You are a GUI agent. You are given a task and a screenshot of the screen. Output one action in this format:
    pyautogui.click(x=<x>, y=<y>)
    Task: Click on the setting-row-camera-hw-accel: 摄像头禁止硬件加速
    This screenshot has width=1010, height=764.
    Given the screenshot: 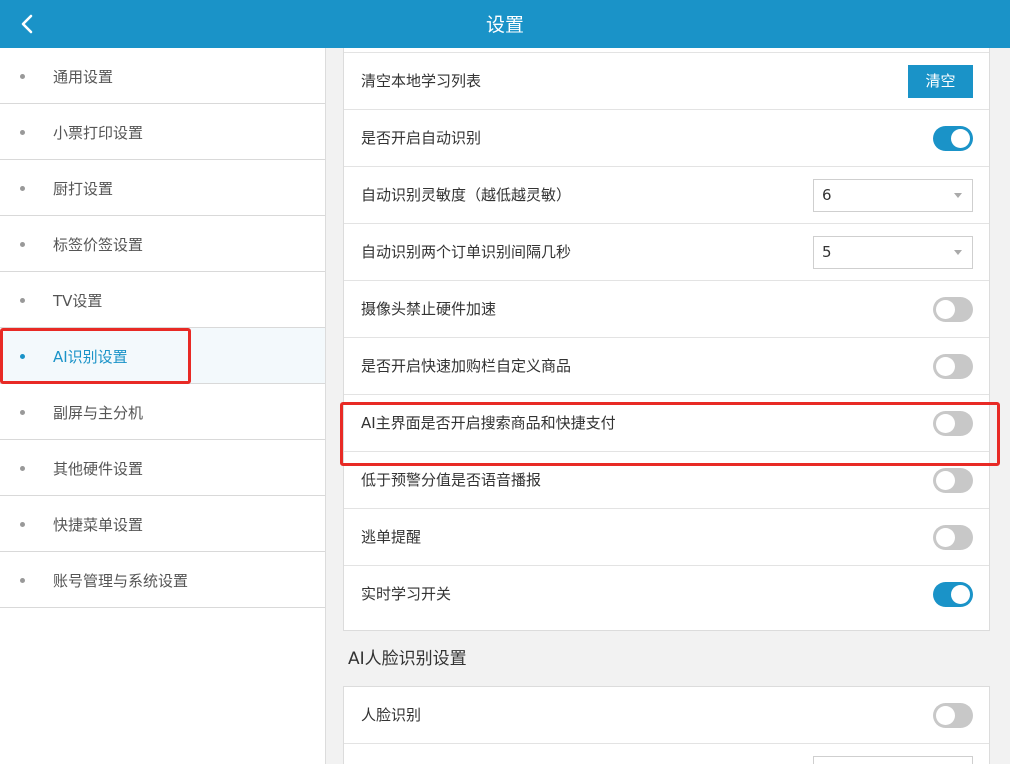 What is the action you would take?
    pyautogui.click(x=666, y=309)
    